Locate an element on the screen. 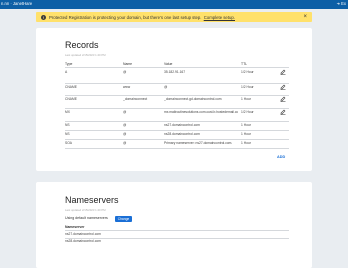  nameservers-title: Nameservers is located at coordinates (92, 200).